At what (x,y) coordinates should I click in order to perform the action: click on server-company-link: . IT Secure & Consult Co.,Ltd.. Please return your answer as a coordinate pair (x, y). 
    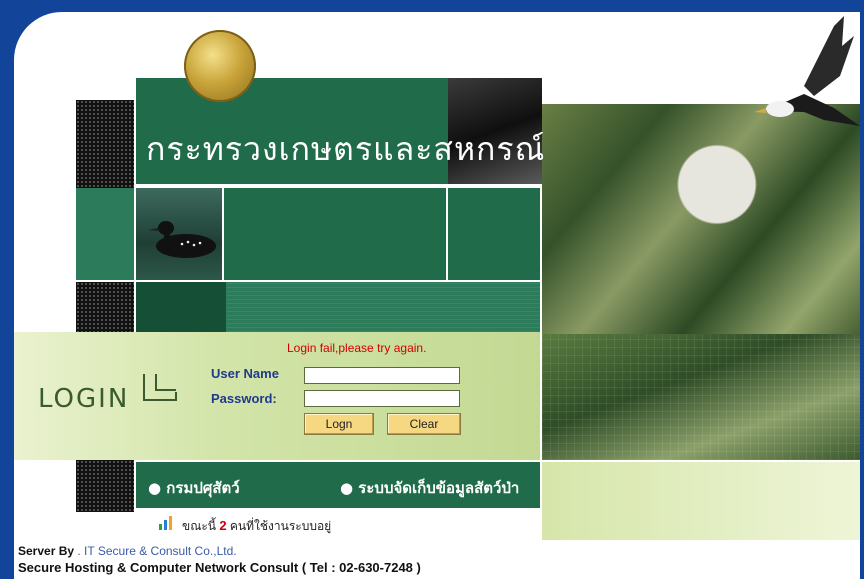
    Looking at the image, I should click on (156, 551).